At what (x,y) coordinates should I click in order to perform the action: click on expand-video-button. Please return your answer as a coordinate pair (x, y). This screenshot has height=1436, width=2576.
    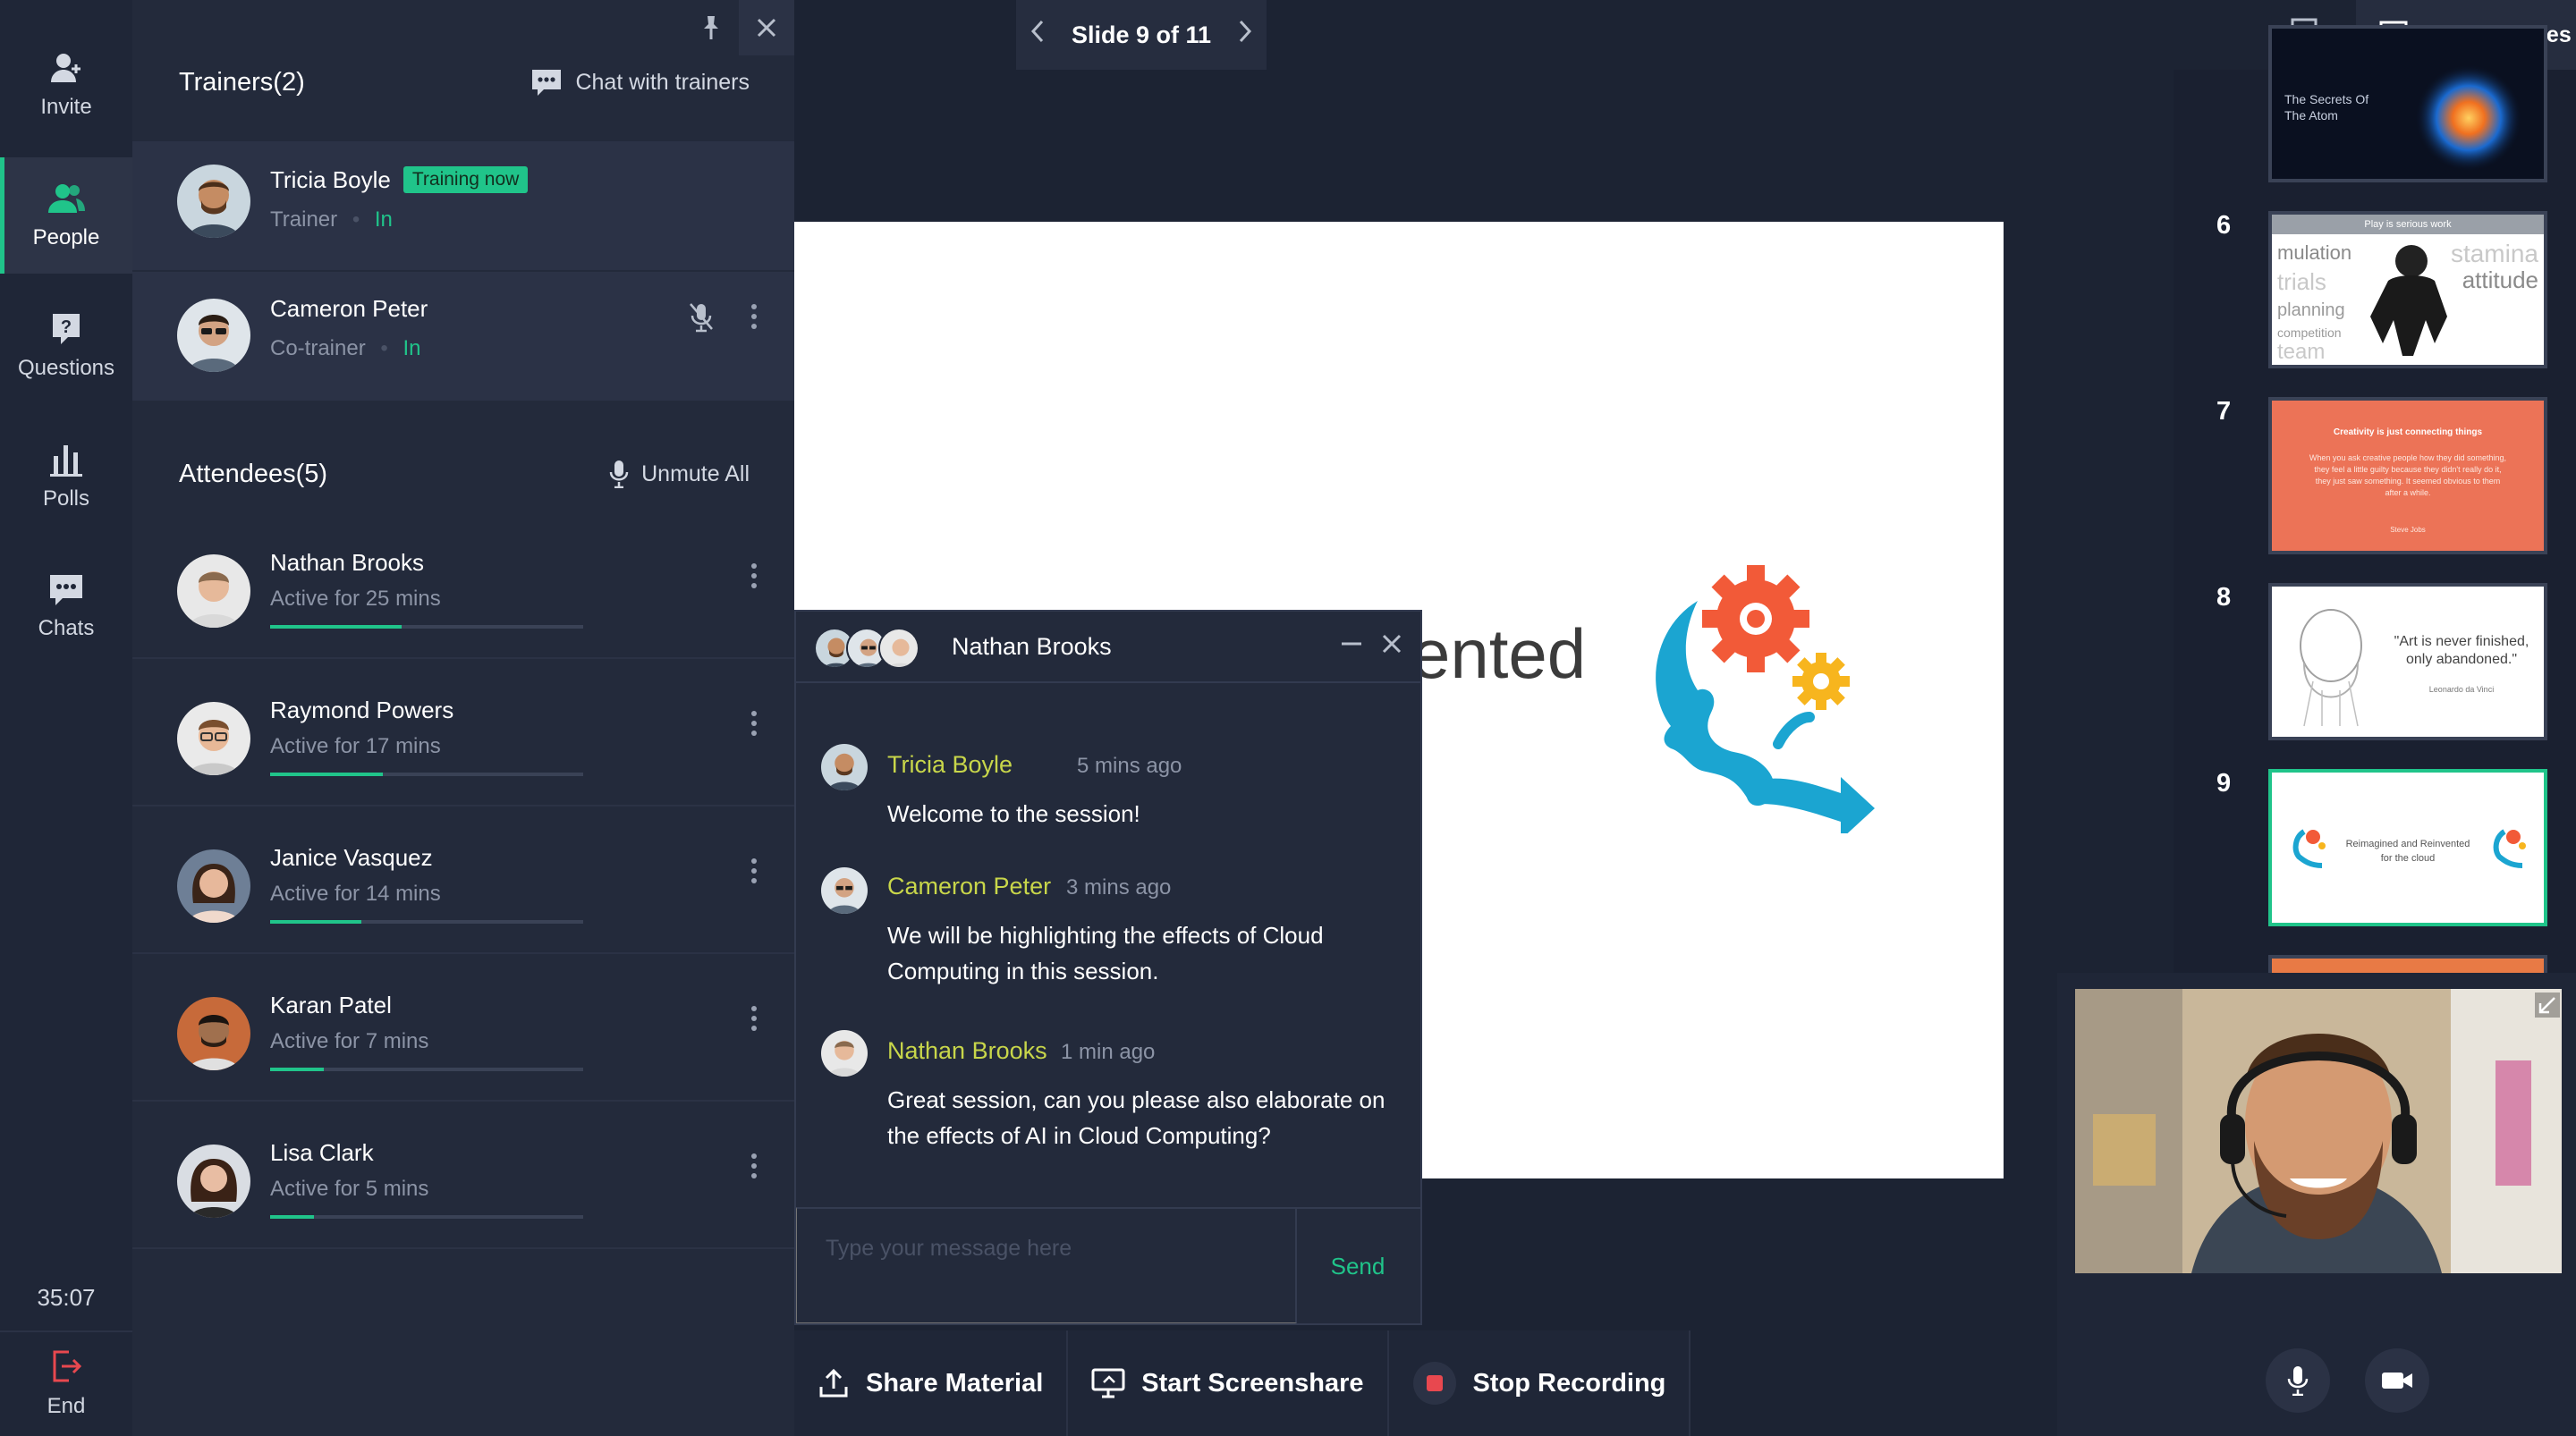
    Looking at the image, I should click on (2547, 1005).